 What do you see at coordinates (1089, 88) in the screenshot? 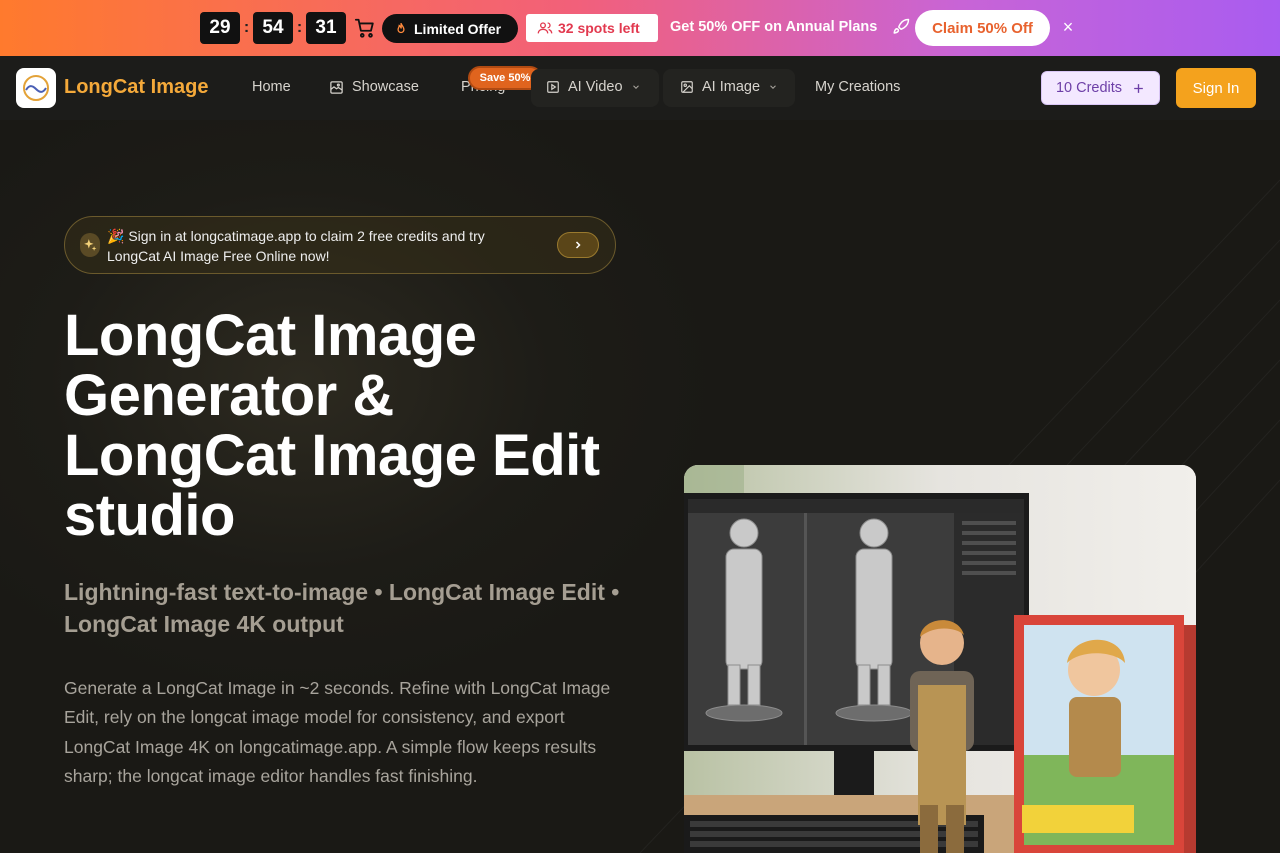
I see `credits-label: 10 Credits` at bounding box center [1089, 88].